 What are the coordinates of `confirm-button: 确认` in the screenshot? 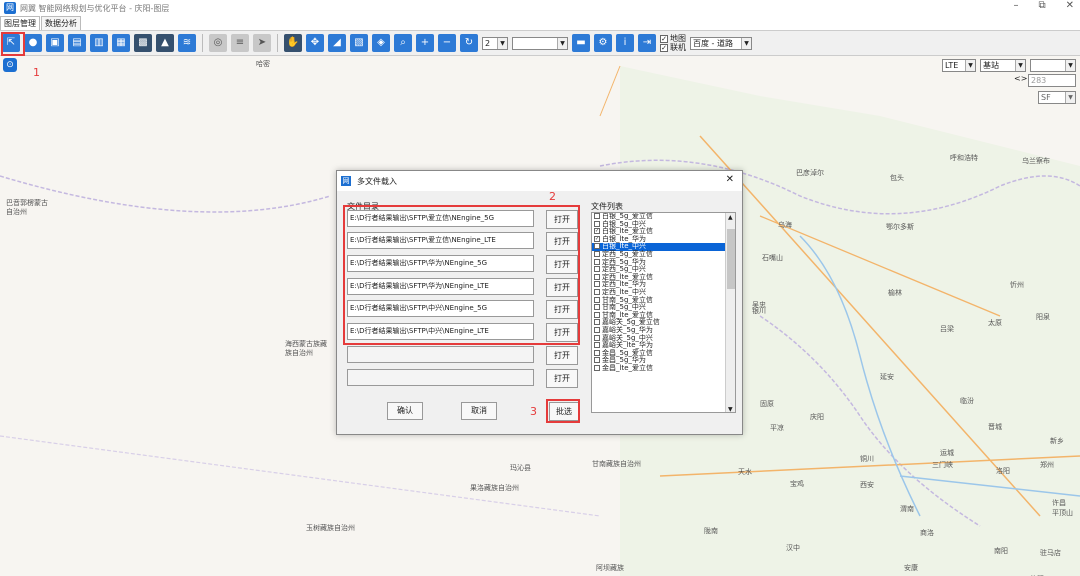 It's located at (405, 411).